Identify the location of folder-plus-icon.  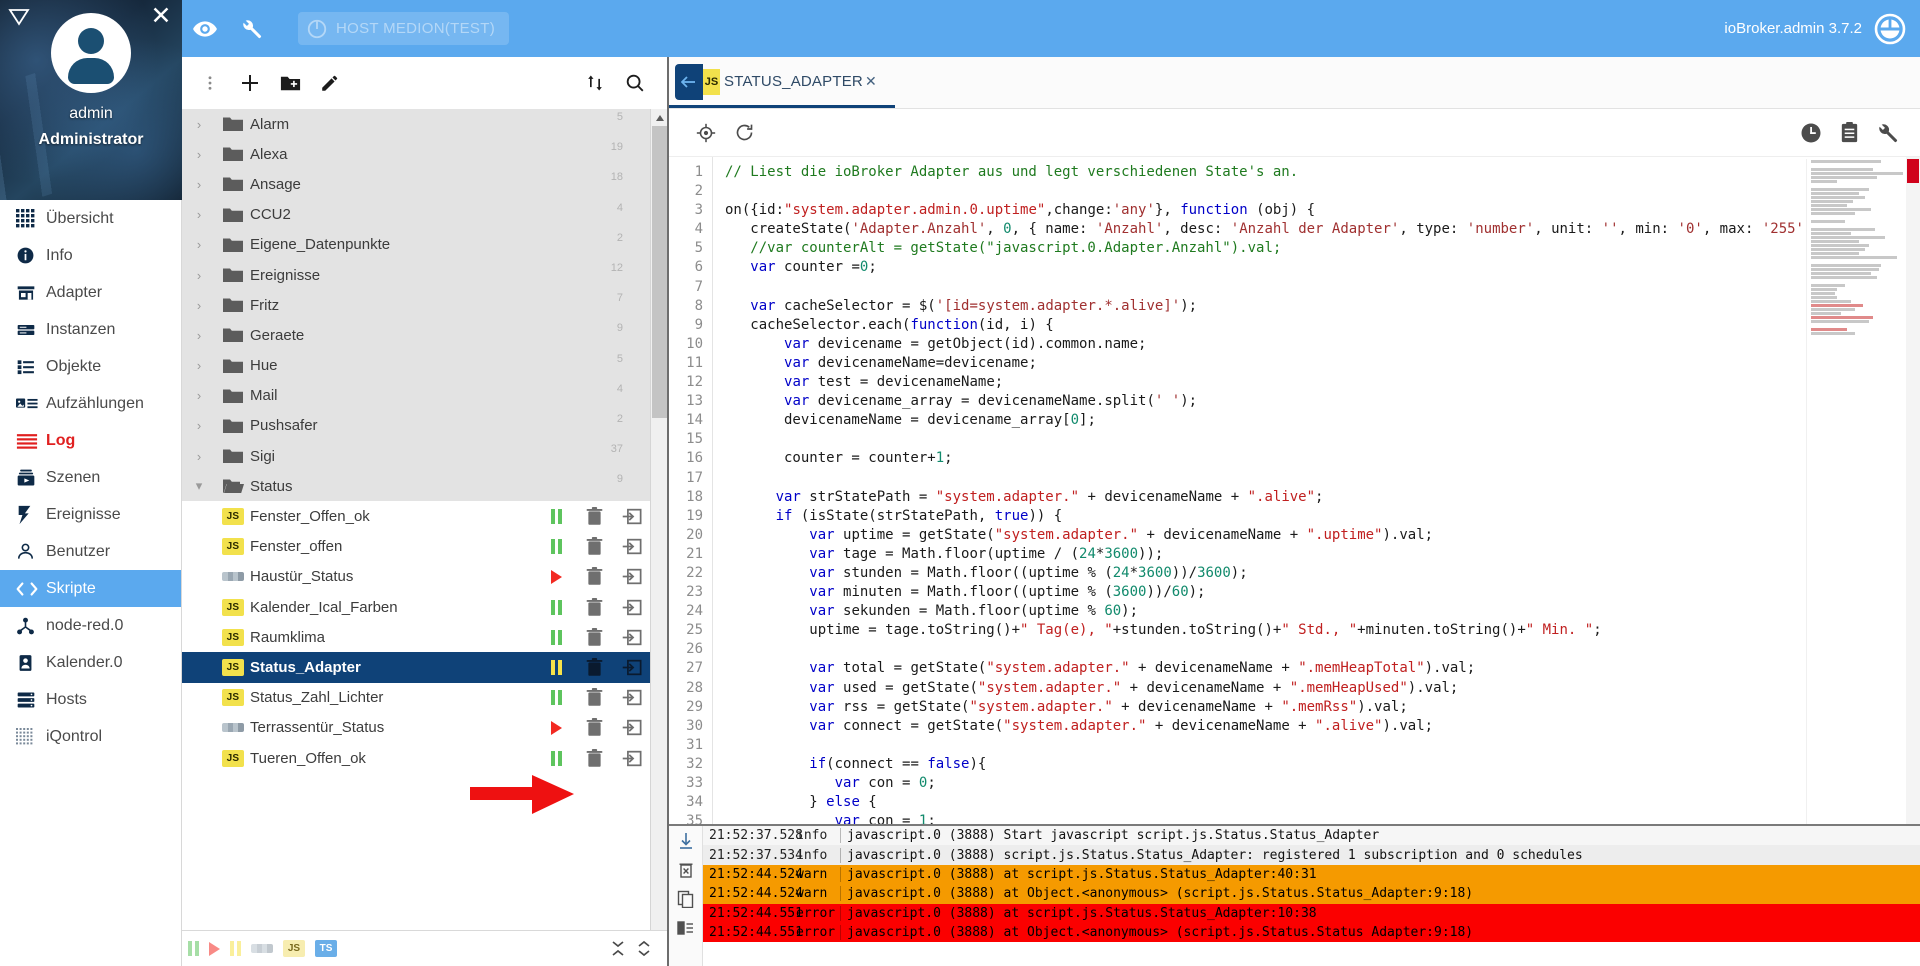
(290, 83).